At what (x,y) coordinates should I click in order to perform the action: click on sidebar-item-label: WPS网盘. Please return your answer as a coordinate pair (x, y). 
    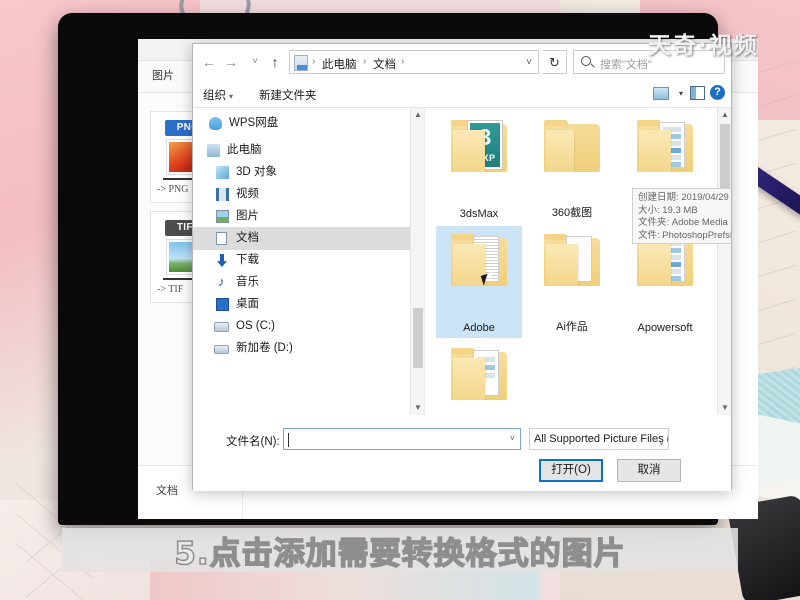
    Looking at the image, I should click on (254, 123).